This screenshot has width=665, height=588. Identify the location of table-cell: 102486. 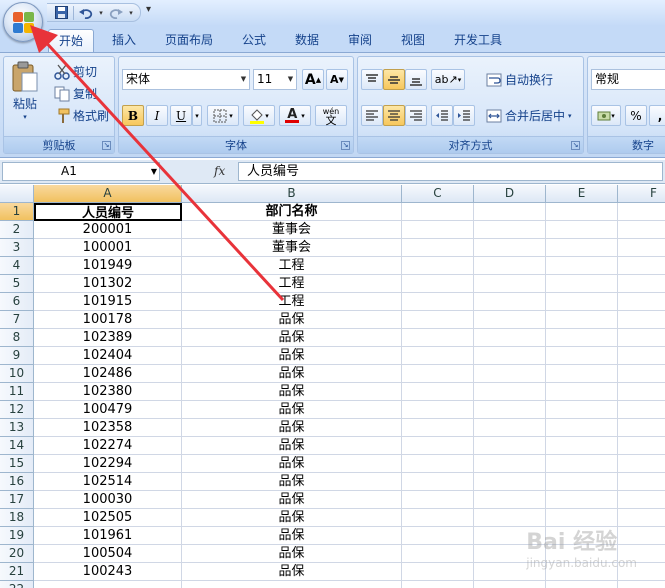
(108, 374).